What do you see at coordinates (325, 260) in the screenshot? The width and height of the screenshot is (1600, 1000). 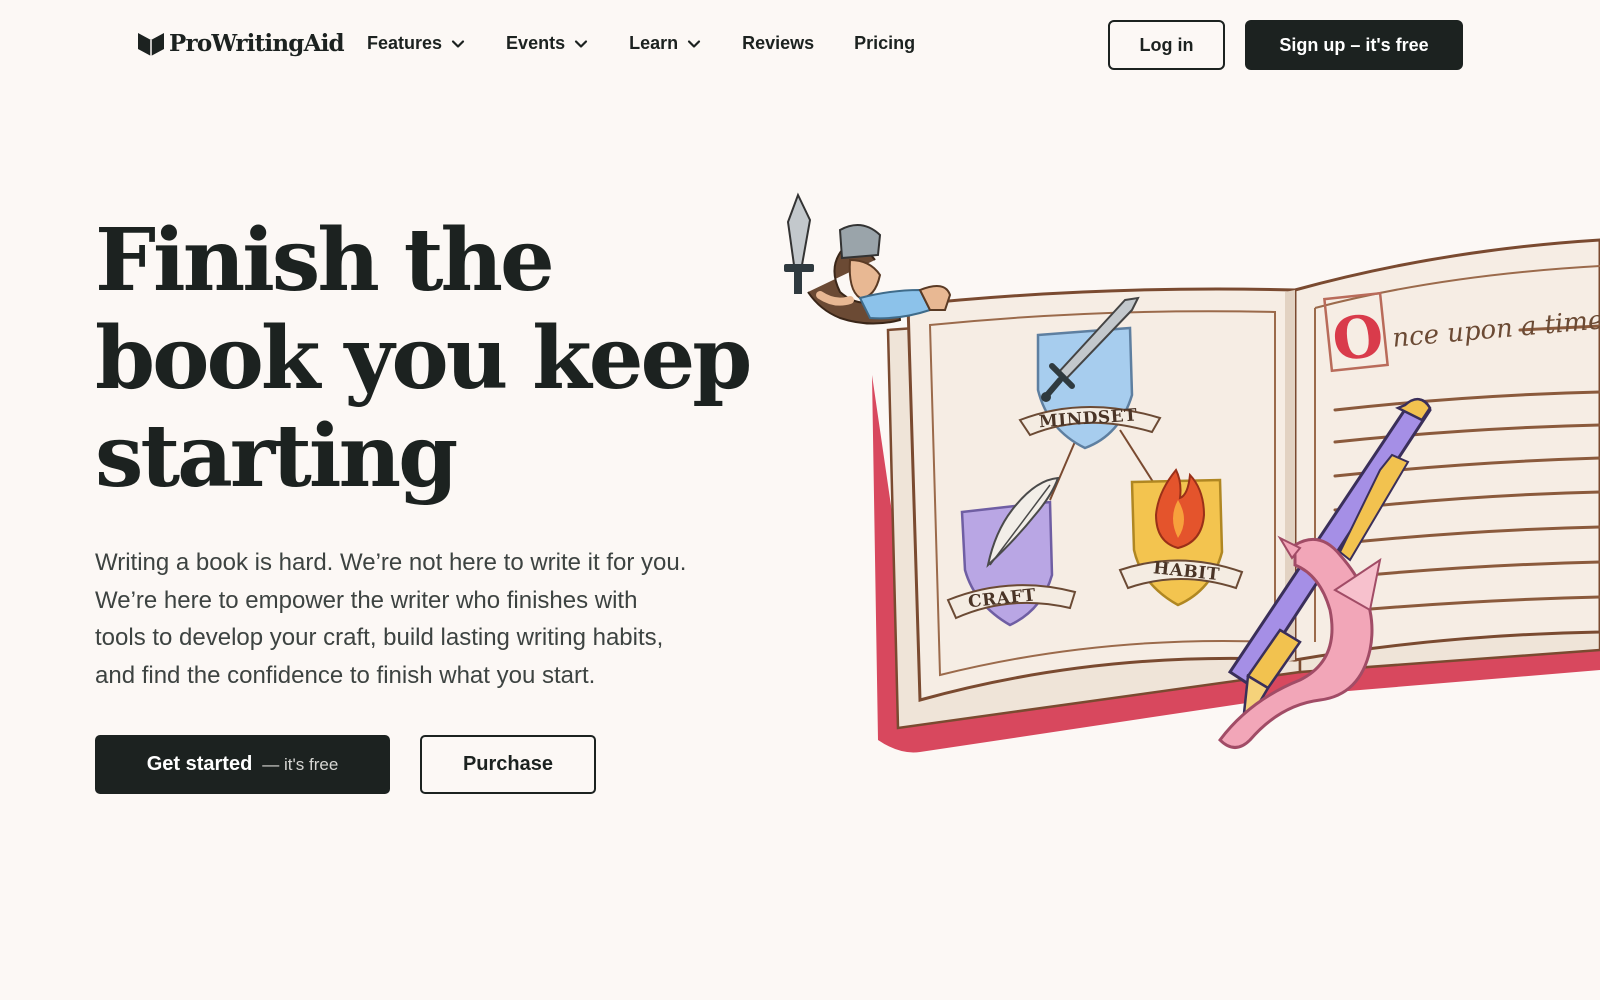 I see `headline-line: Finish the` at bounding box center [325, 260].